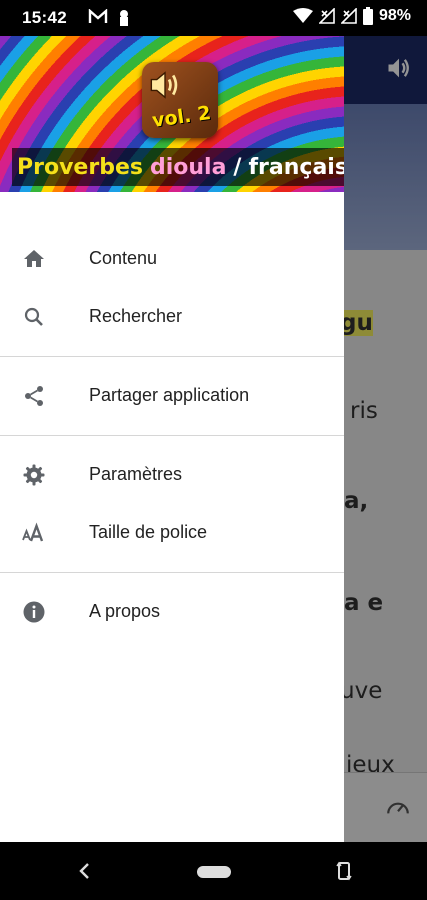 The width and height of the screenshot is (427, 900). I want to click on rotate-icon, so click(344, 871).